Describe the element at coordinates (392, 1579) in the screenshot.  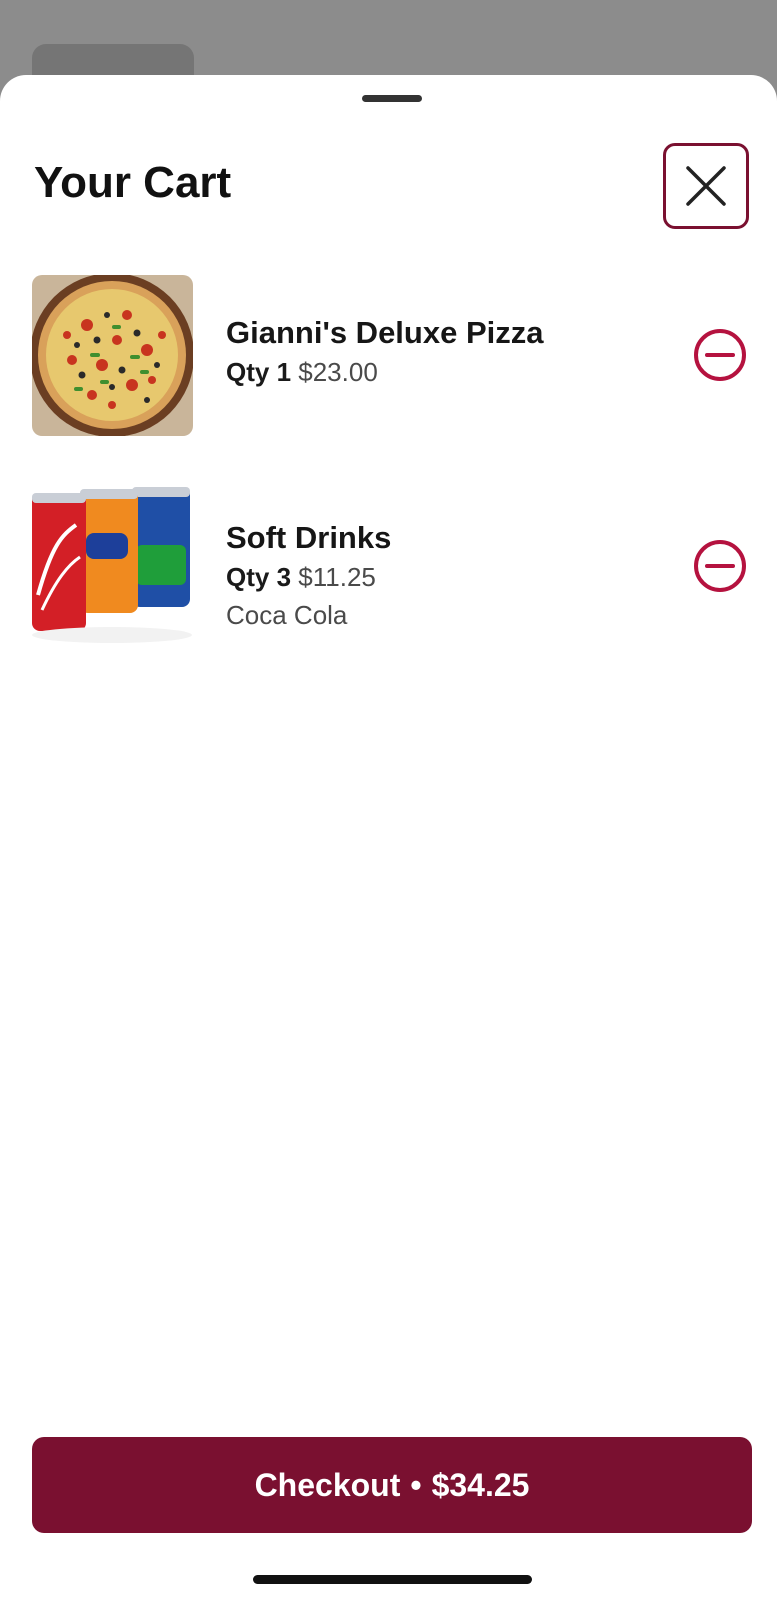
I see `home-indicator` at that location.